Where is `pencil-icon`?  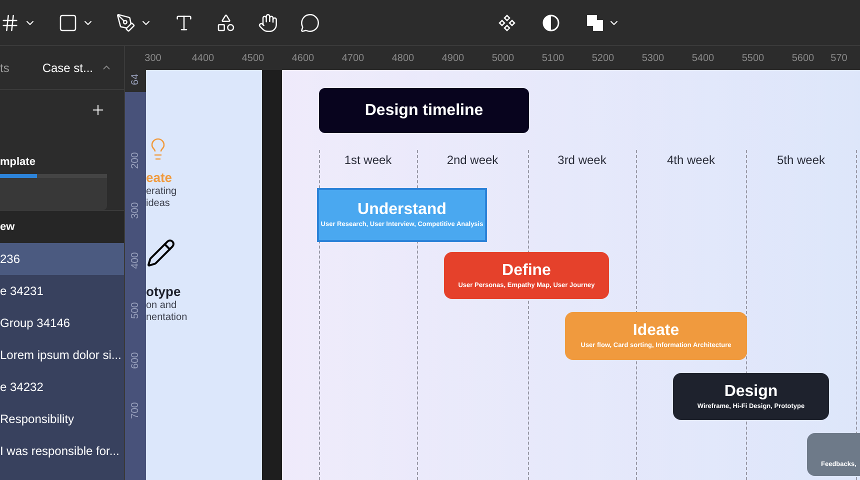 pencil-icon is located at coordinates (161, 253).